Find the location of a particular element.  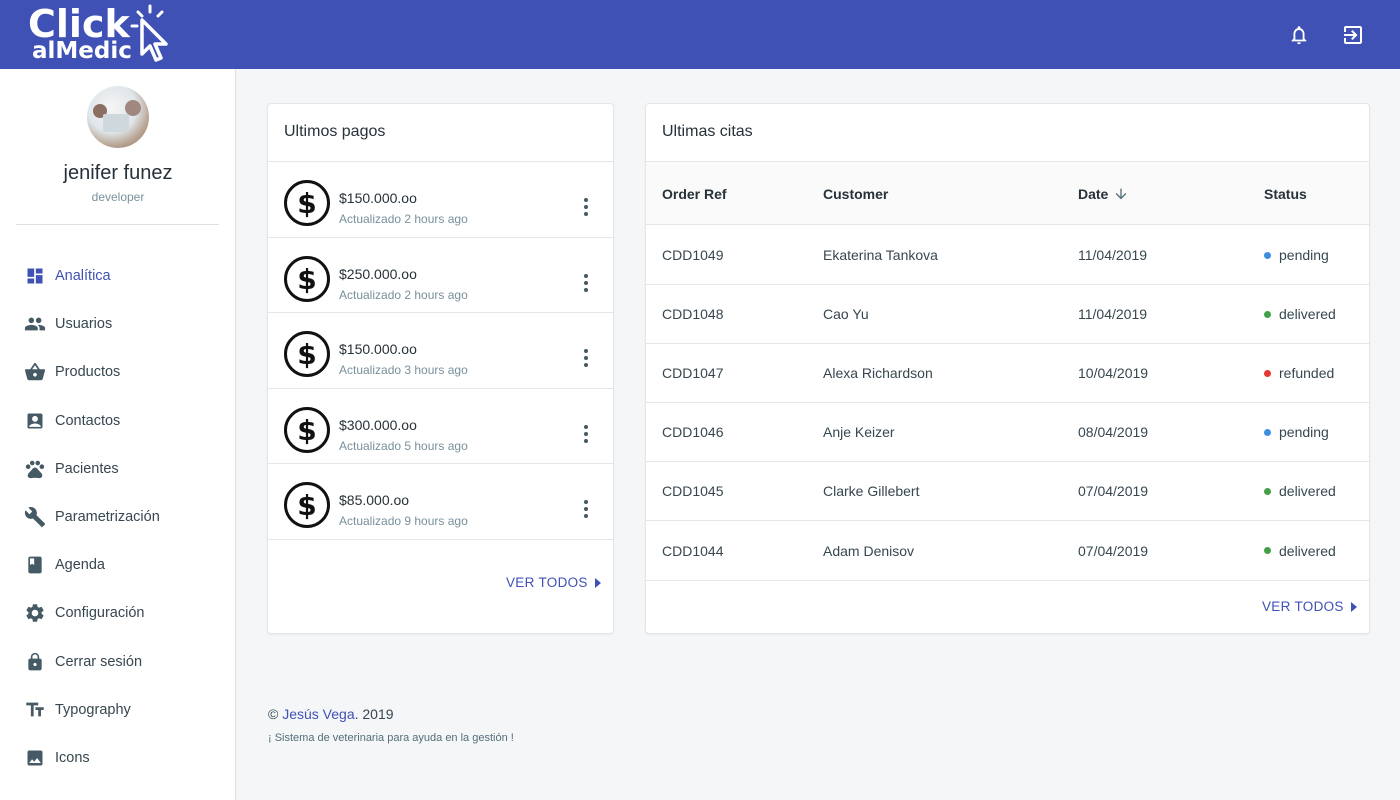

notifications-button is located at coordinates (1299, 35).